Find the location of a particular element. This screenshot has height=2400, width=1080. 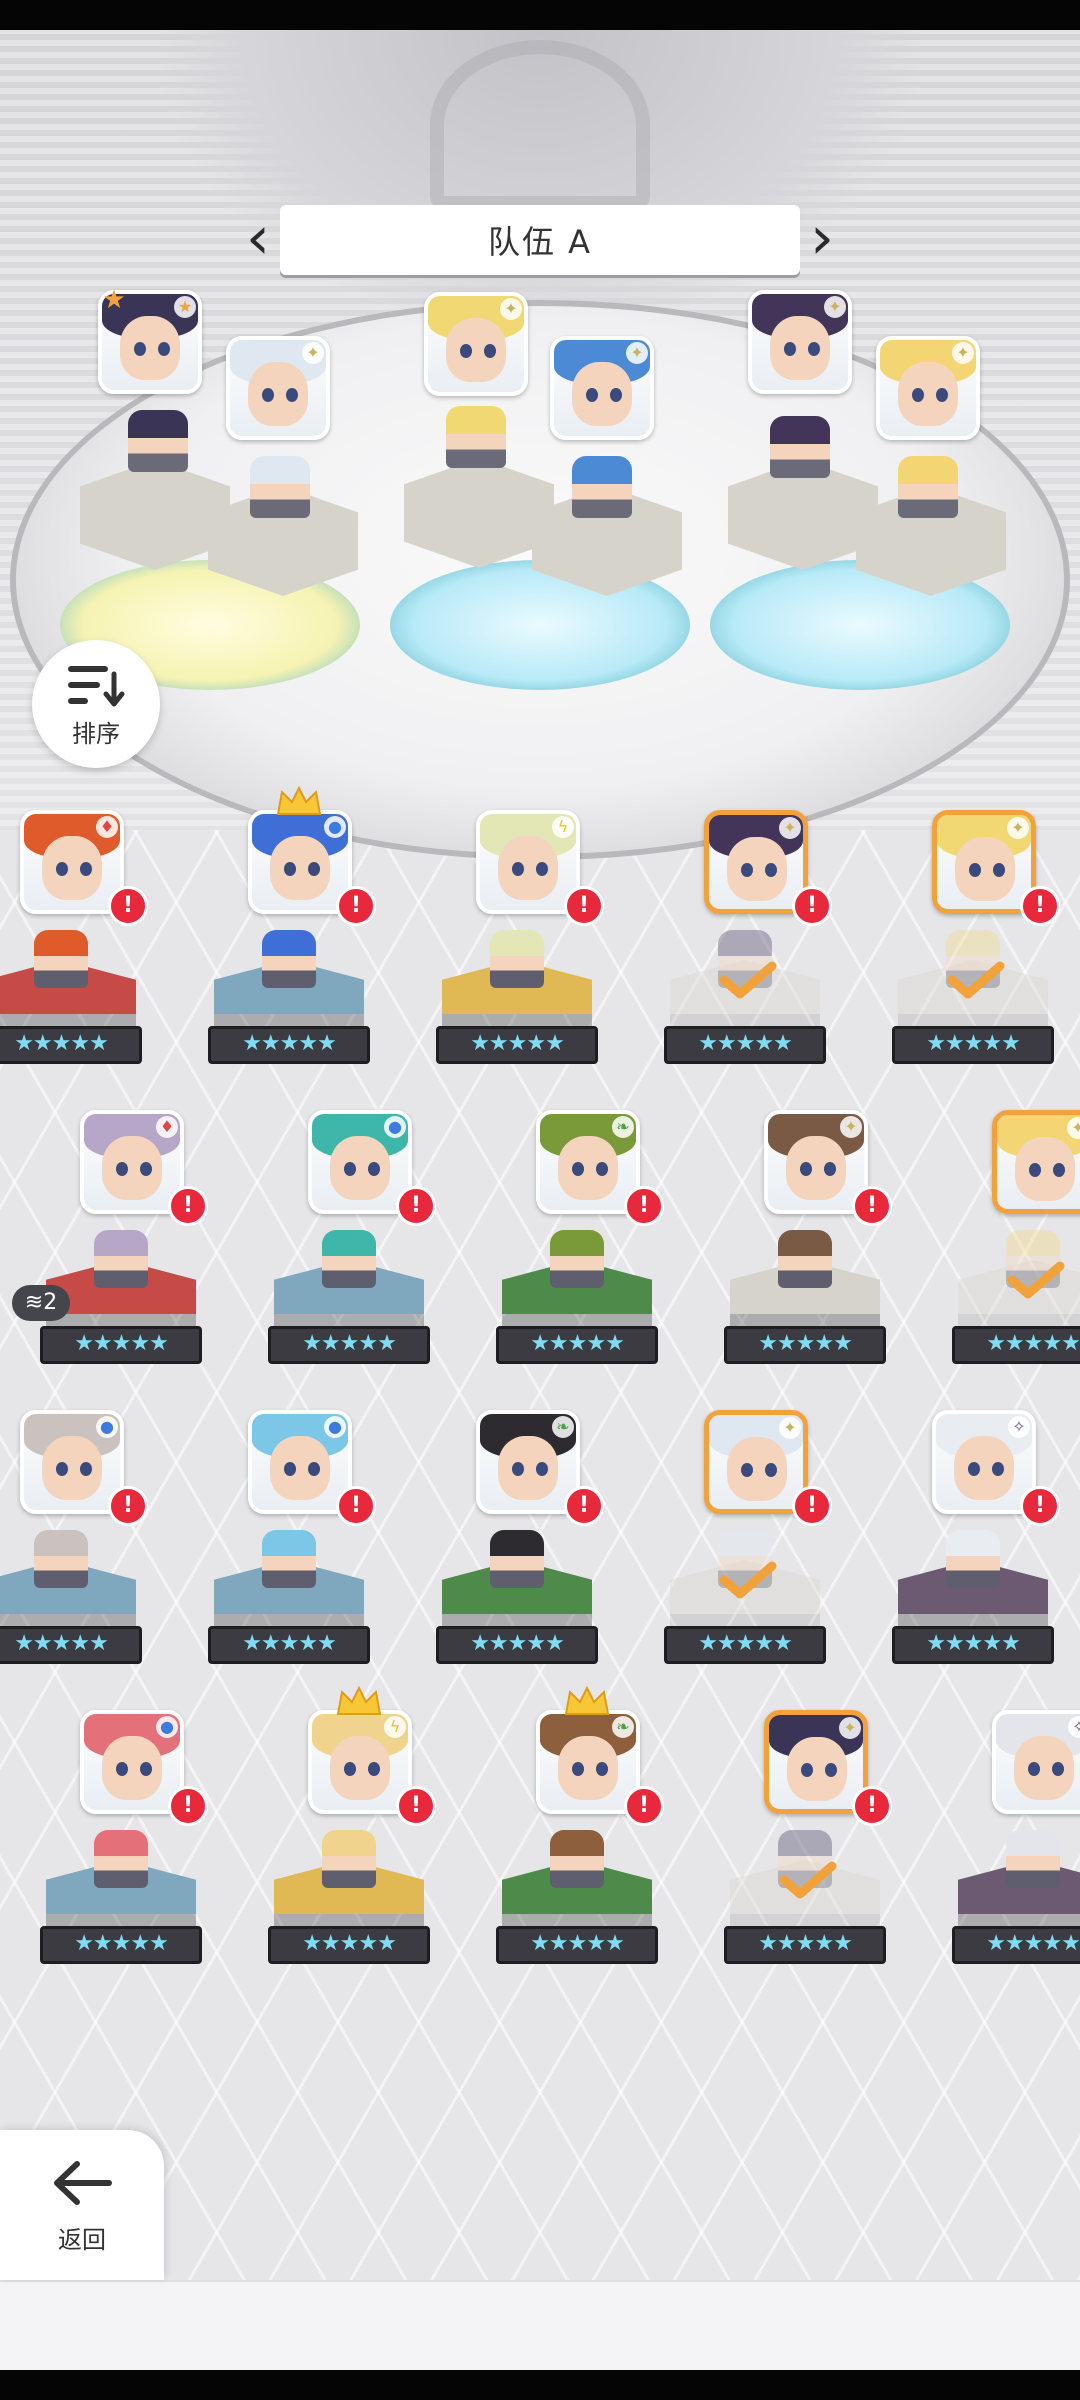

arena-emblem is located at coordinates (540, 125).